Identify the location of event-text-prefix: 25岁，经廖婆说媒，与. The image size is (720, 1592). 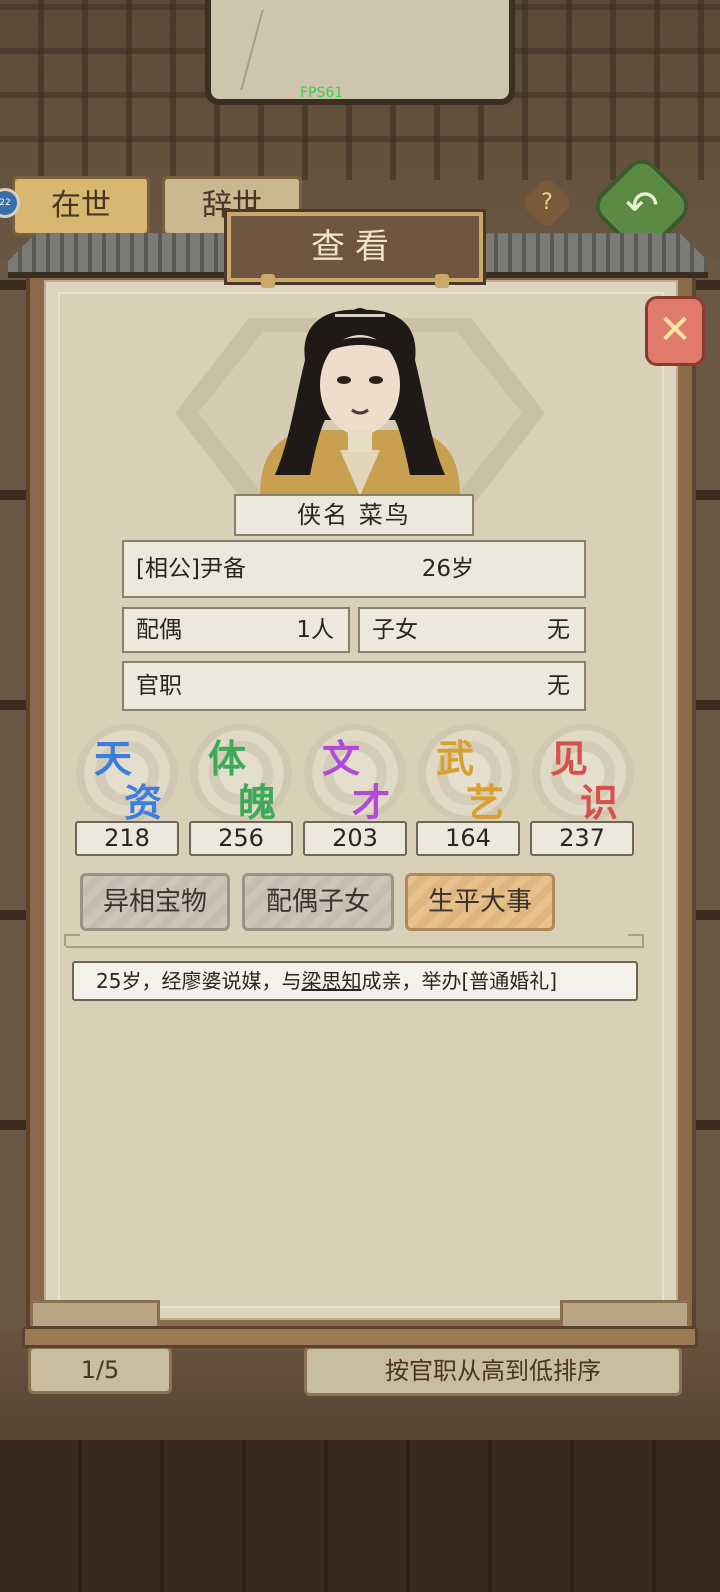
(199, 981).